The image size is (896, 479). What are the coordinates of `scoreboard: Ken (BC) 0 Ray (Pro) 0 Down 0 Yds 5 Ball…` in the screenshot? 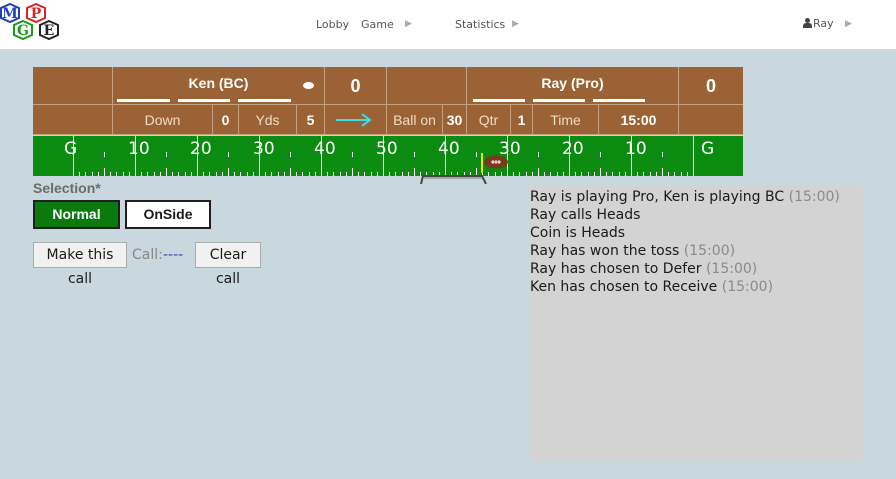 It's located at (388, 101).